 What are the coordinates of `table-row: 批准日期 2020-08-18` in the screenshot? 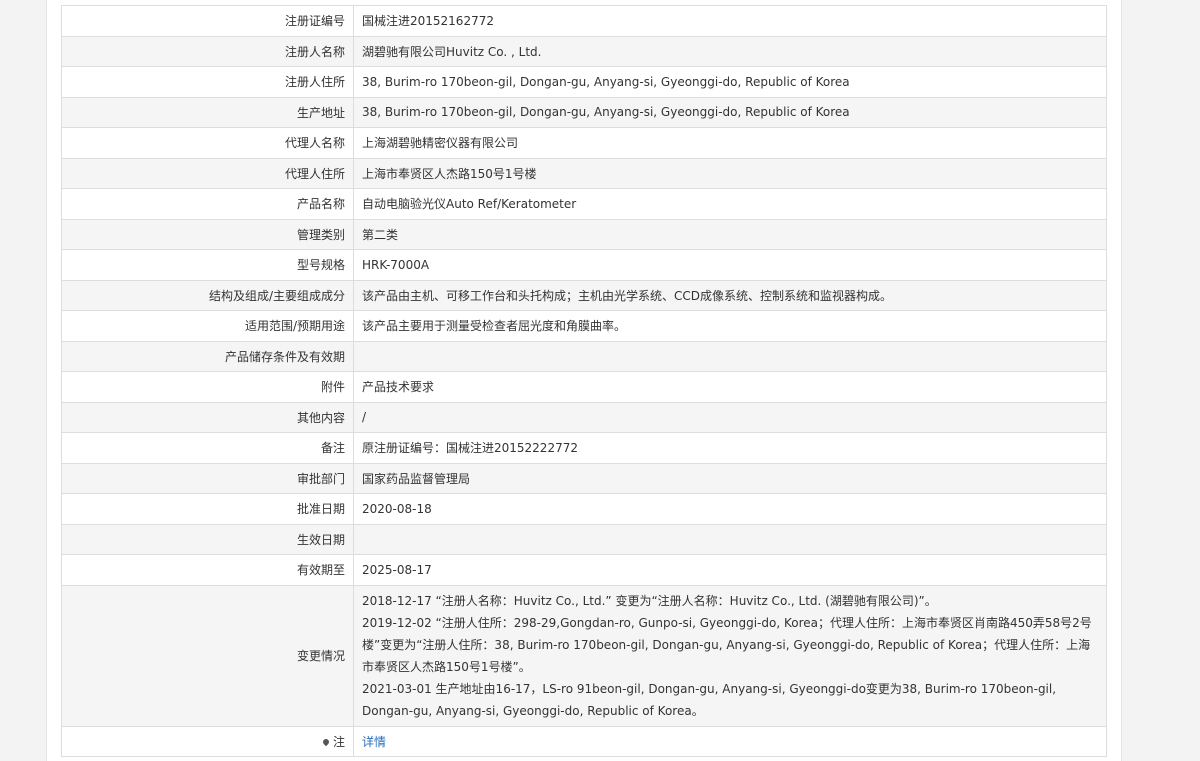 It's located at (584, 509).